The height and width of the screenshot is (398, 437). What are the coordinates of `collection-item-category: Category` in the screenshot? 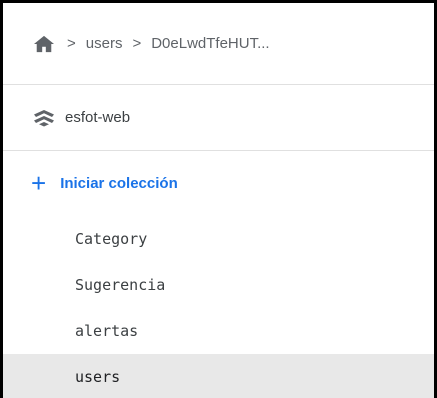 It's located at (218, 239).